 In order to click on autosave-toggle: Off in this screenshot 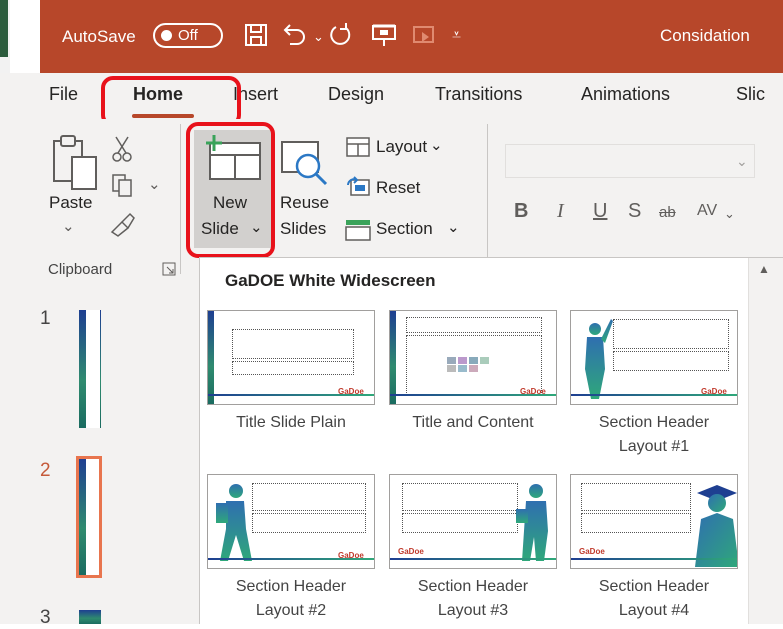, I will do `click(188, 35)`.